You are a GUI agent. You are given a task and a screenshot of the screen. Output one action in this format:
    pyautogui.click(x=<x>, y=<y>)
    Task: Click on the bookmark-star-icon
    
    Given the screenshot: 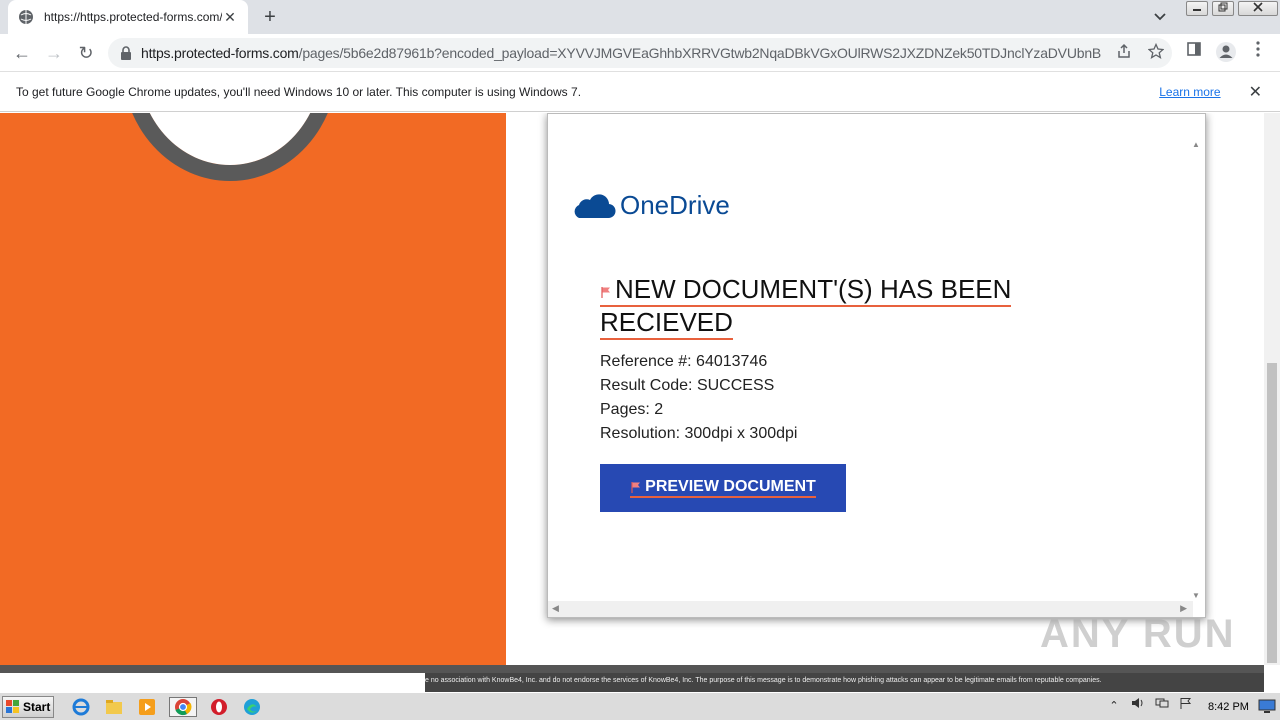 What is the action you would take?
    pyautogui.click(x=1156, y=52)
    